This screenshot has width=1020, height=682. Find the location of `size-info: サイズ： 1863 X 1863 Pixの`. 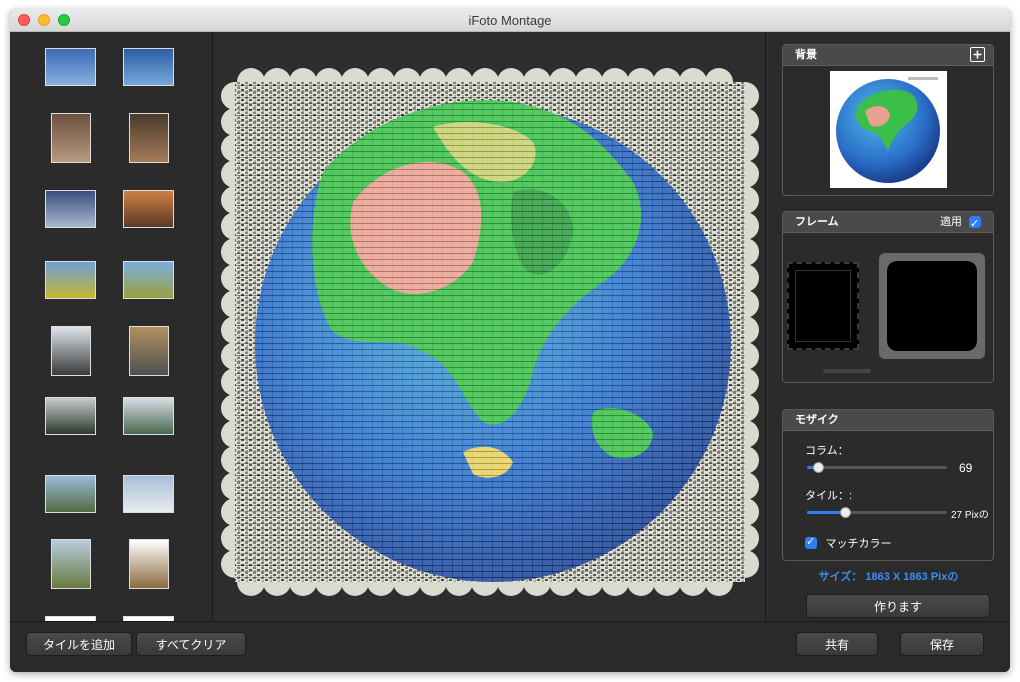

size-info: サイズ： 1863 X 1863 Pixの is located at coordinates (888, 577).